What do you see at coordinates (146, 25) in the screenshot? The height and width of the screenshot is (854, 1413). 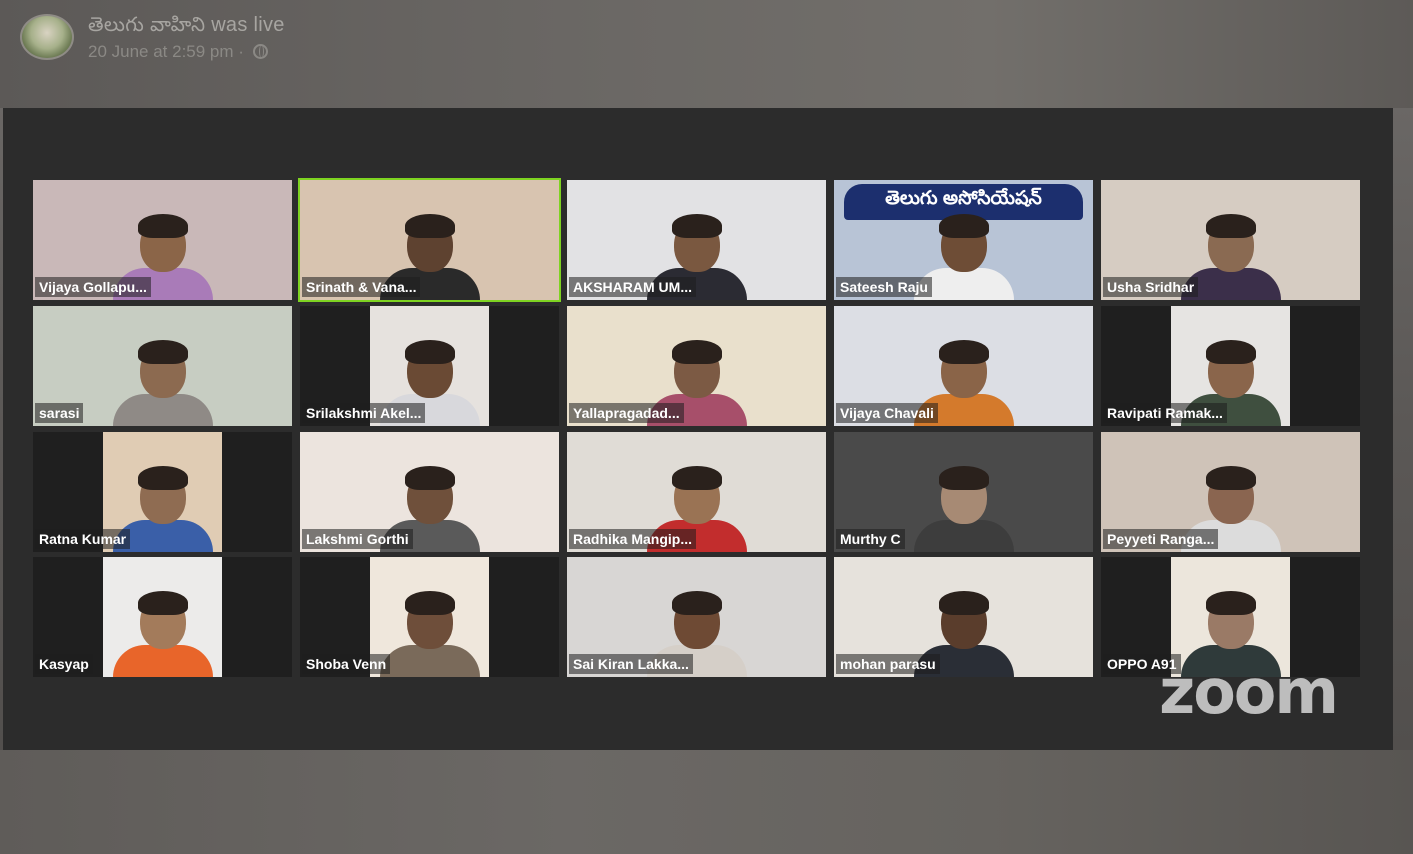 I see `page-name: తెలుగు వాహిని` at bounding box center [146, 25].